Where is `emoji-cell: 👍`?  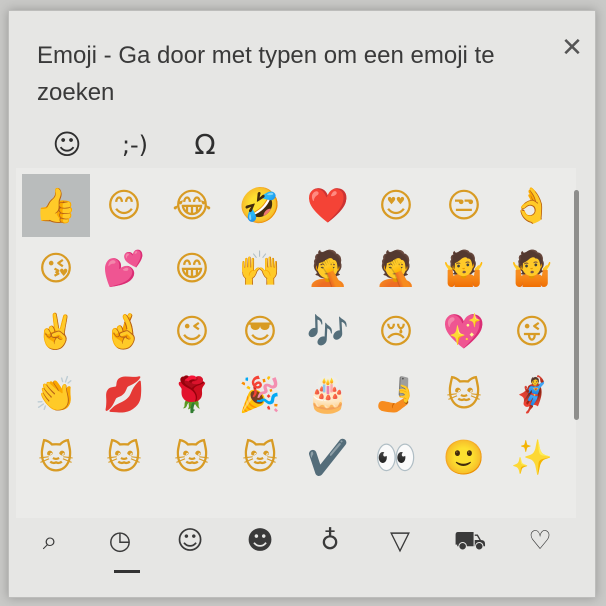 emoji-cell: 👍 is located at coordinates (56, 205).